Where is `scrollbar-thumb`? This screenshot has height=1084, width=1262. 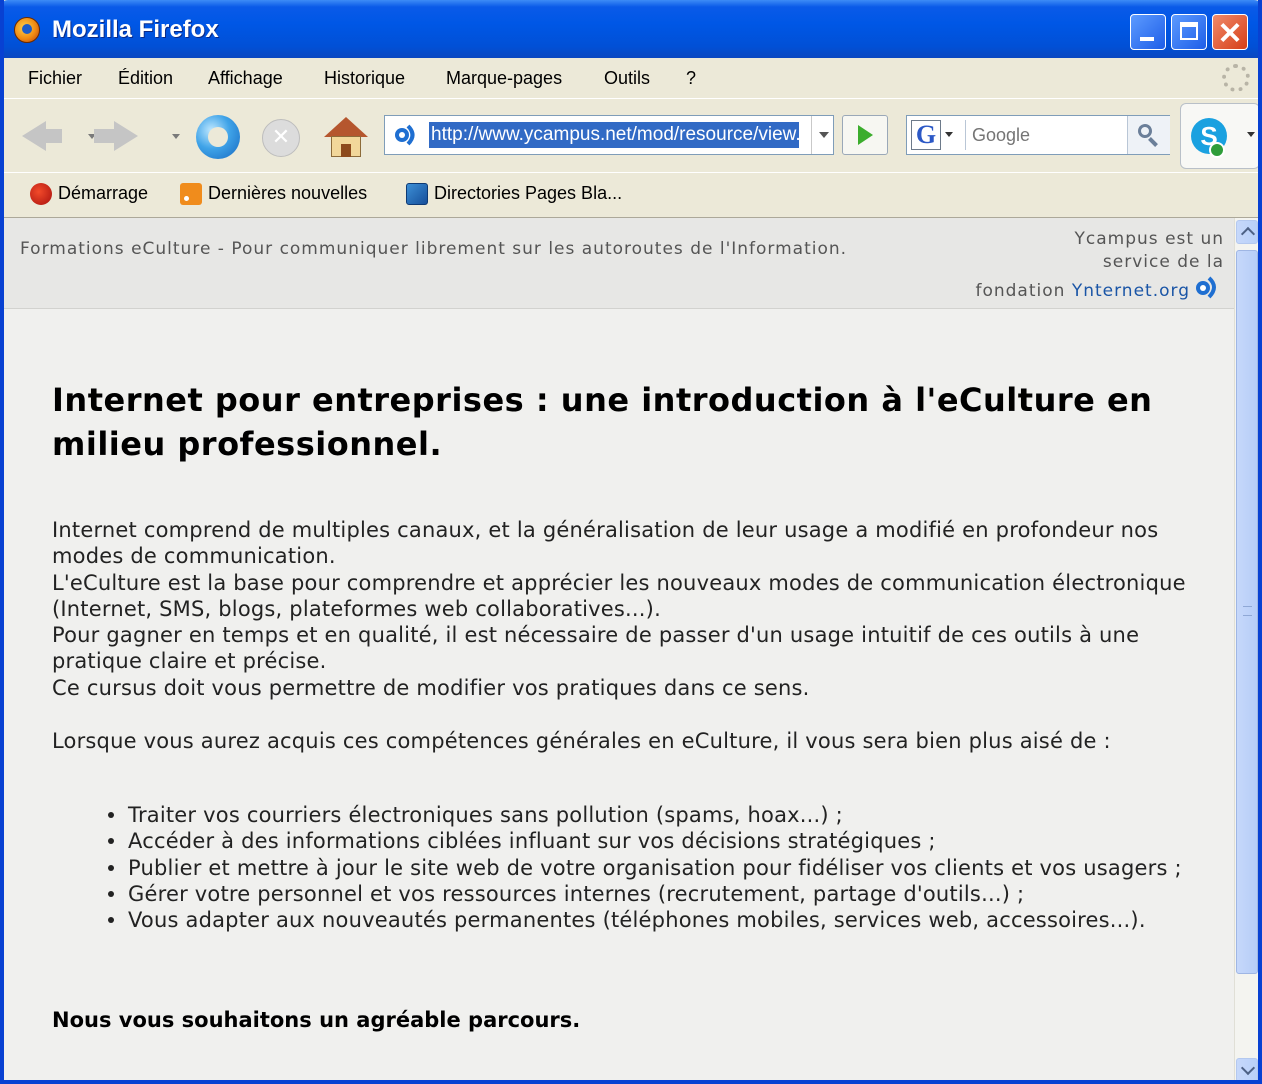 scrollbar-thumb is located at coordinates (1247, 612).